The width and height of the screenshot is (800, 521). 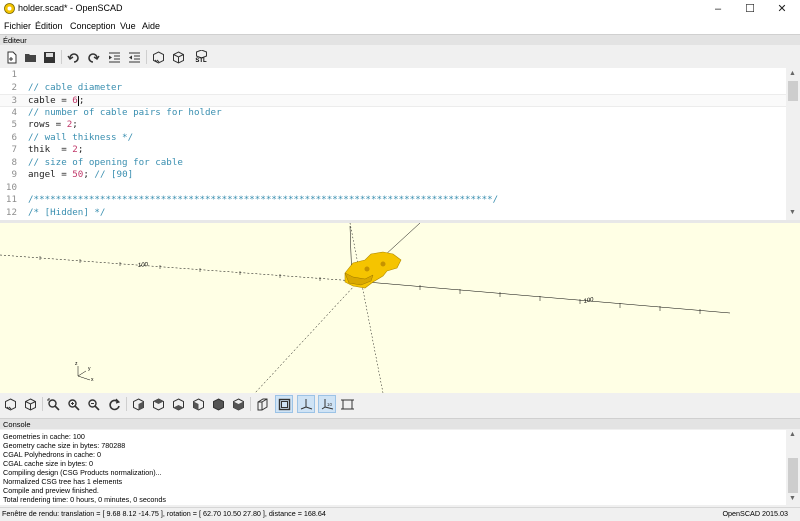 I want to click on show-edges-icon, so click(x=347, y=404).